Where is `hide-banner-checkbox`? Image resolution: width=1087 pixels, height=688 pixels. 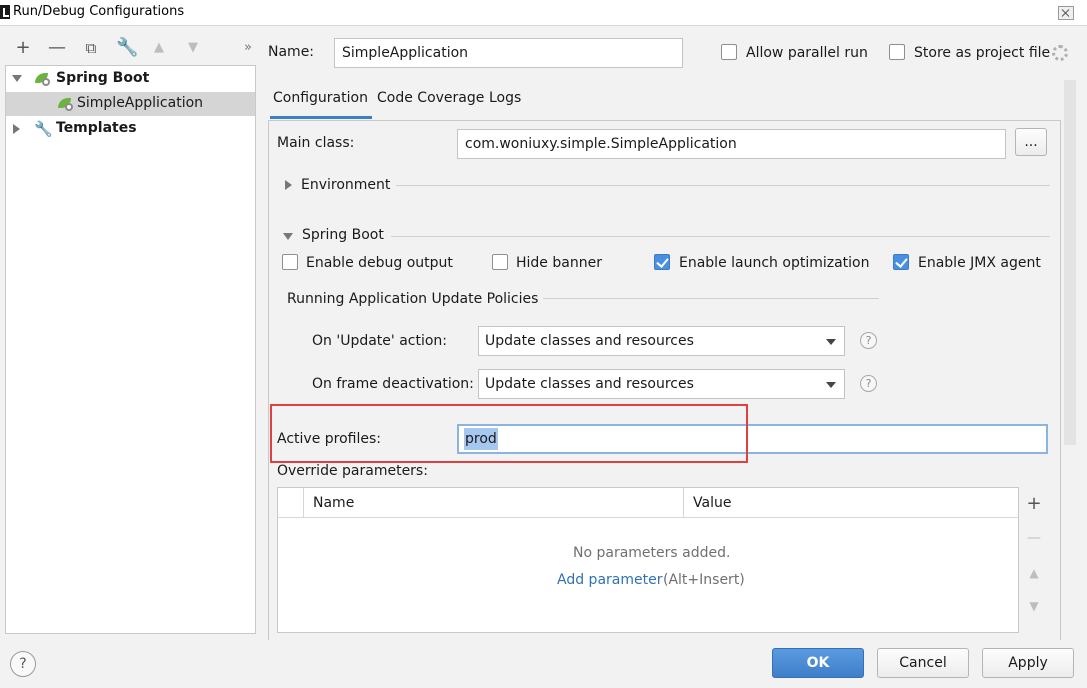 hide-banner-checkbox is located at coordinates (500, 262).